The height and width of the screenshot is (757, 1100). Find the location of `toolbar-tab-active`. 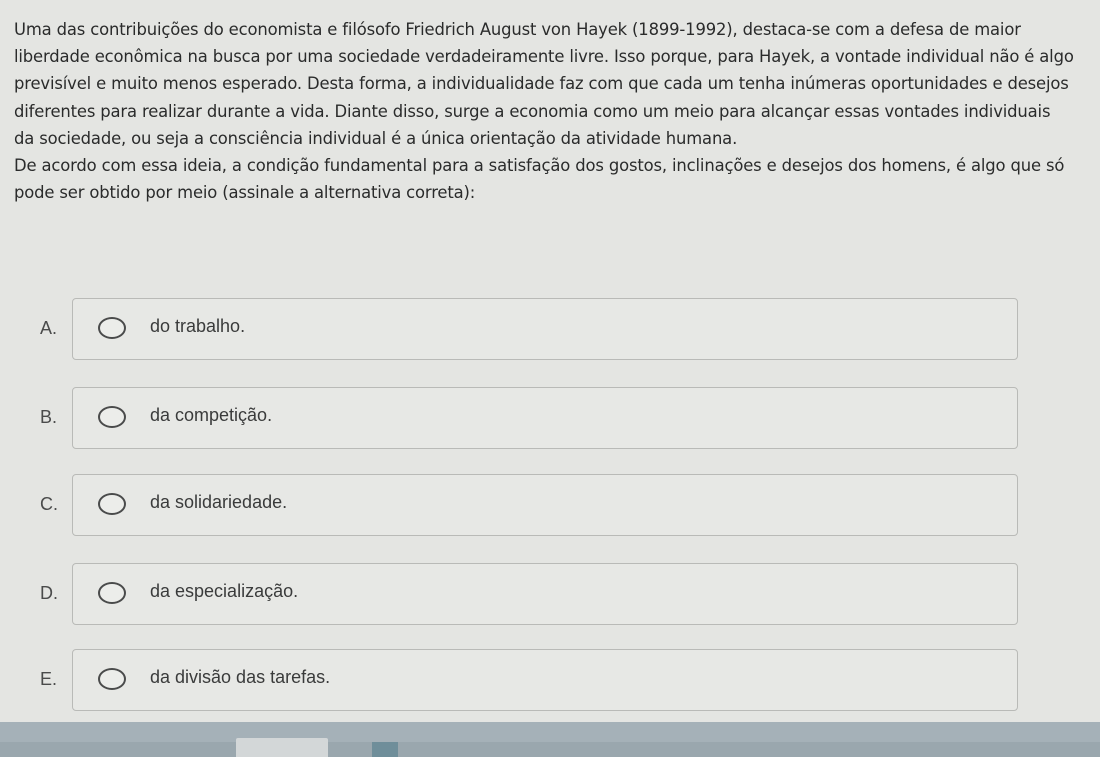

toolbar-tab-active is located at coordinates (282, 747).